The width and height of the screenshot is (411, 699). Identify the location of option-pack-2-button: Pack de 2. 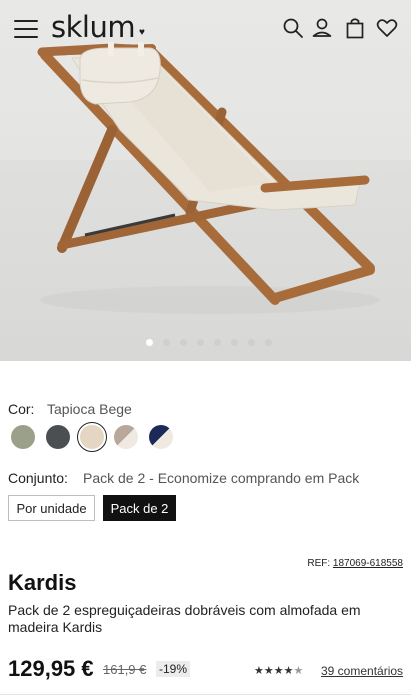
(139, 508).